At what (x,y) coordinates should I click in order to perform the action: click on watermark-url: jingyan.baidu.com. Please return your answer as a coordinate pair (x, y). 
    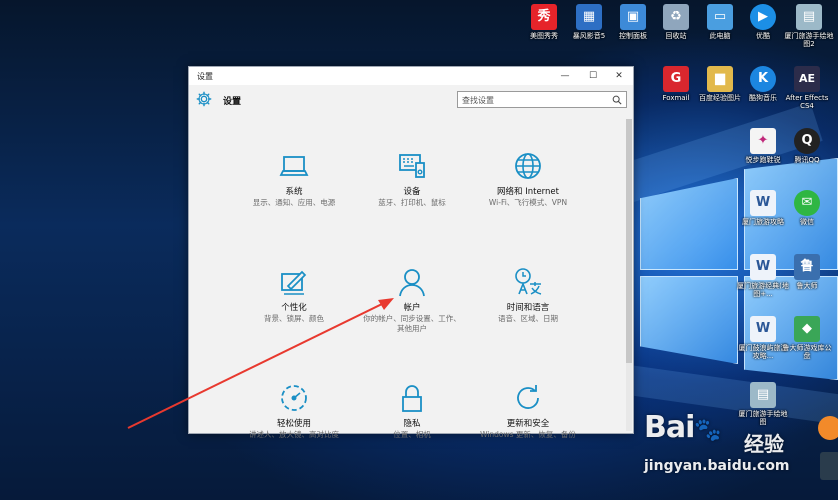
    Looking at the image, I should click on (717, 466).